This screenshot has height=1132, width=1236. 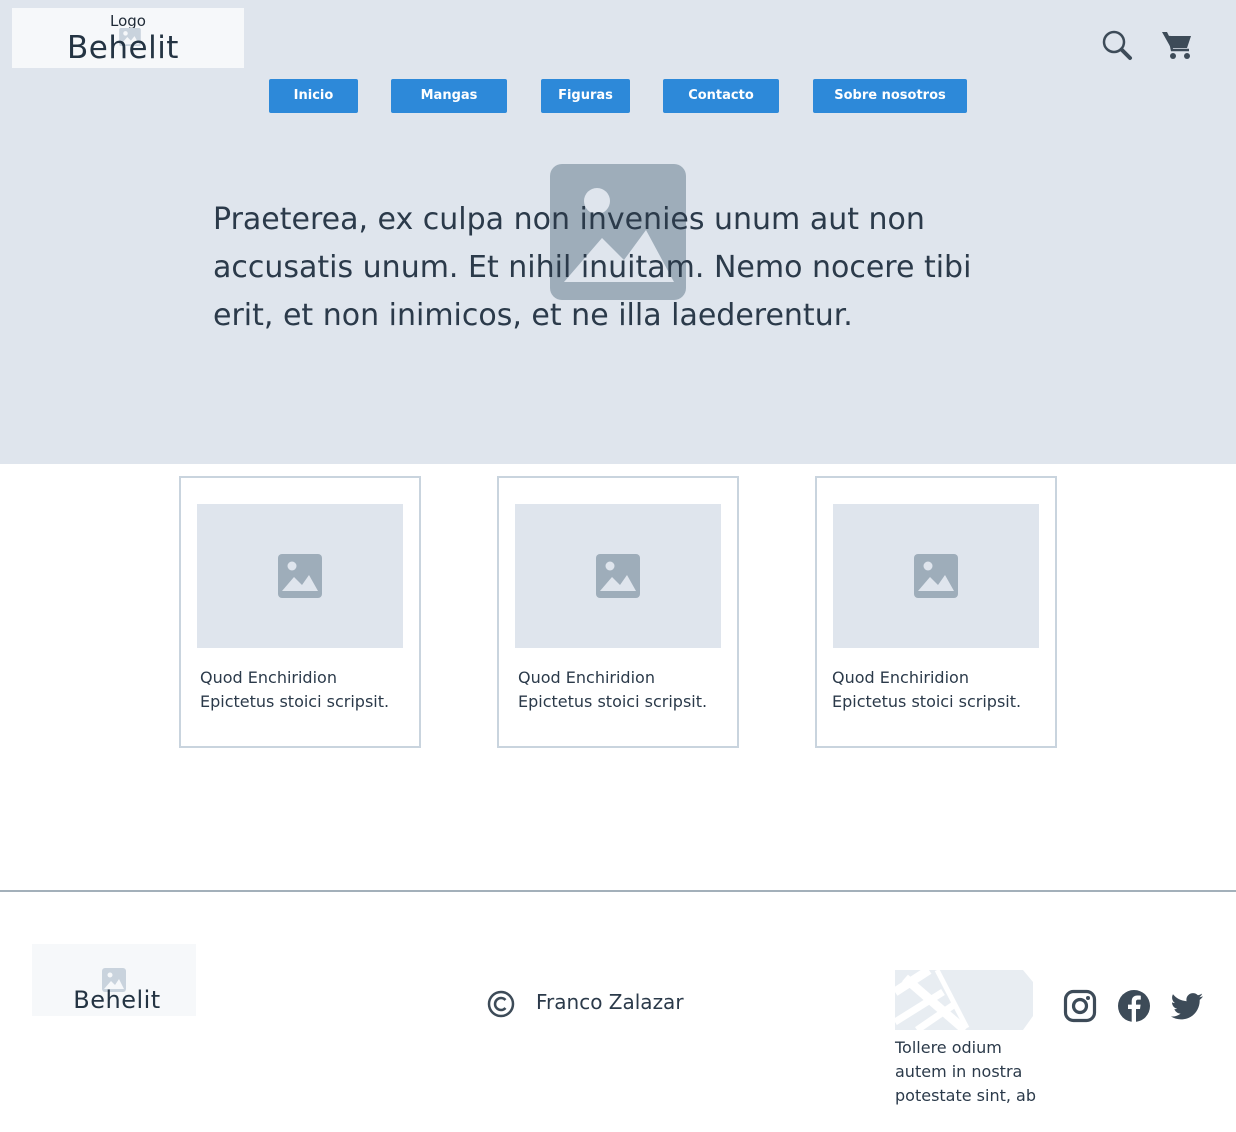 I want to click on copyright-name: Franco Zalazar, so click(x=610, y=1002).